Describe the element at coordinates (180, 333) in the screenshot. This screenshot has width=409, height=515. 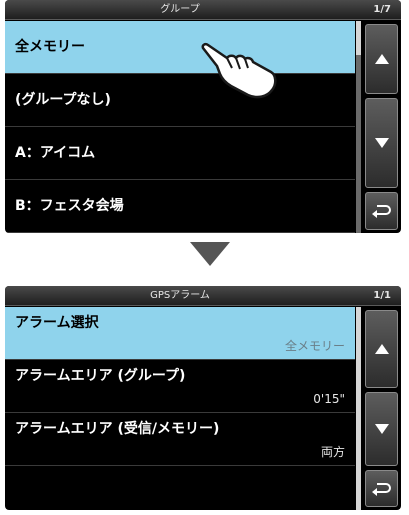
I see `setting-alarm-select: アラーム選択 全メモリー` at that location.